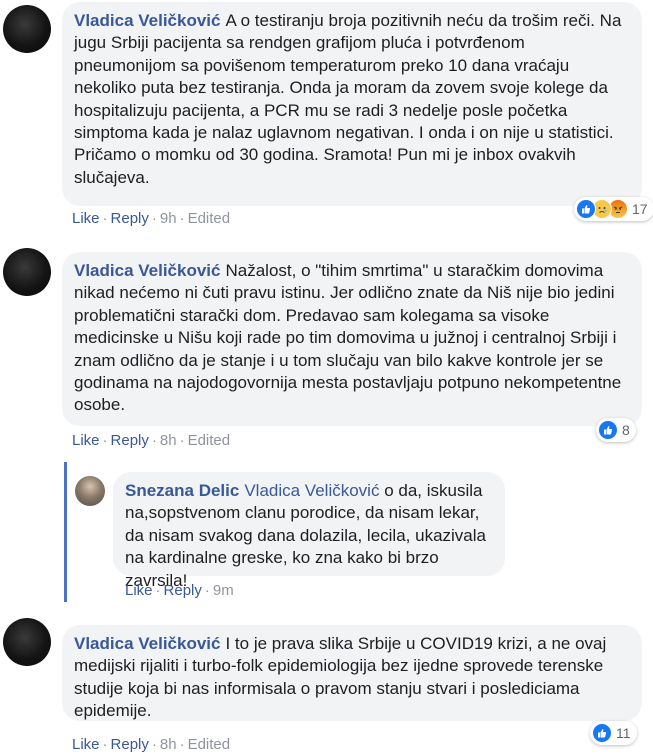 The height and width of the screenshot is (756, 653). What do you see at coordinates (86, 744) in the screenshot?
I see `like-link: Like` at bounding box center [86, 744].